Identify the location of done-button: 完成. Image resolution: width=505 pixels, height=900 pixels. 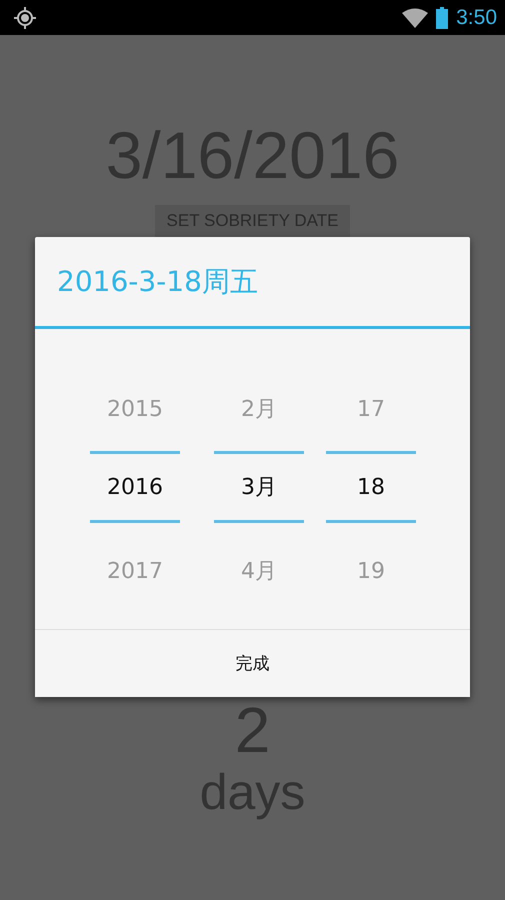
(252, 663).